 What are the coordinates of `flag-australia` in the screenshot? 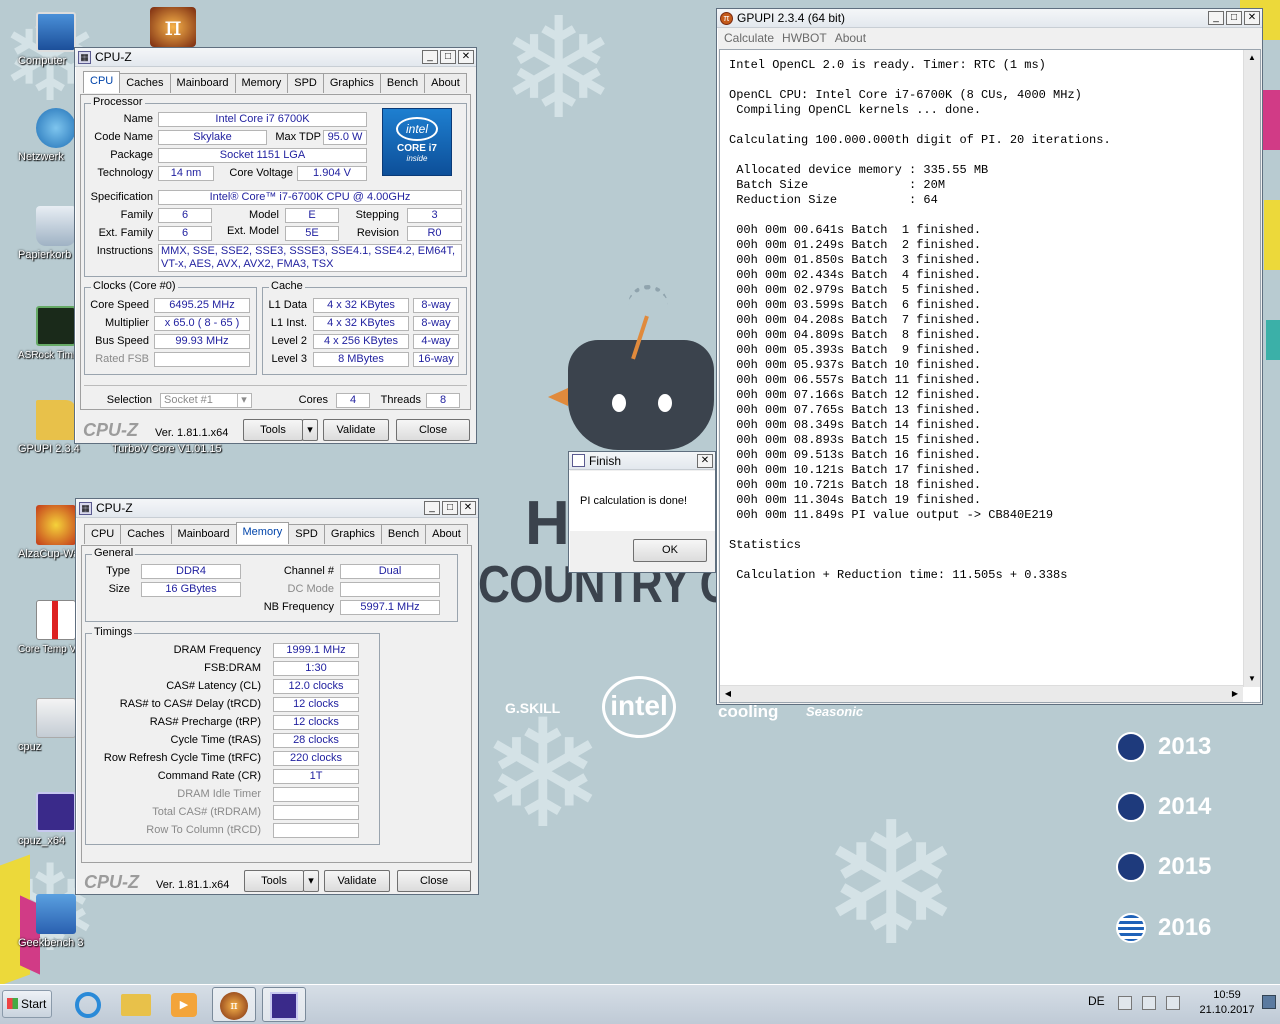 It's located at (1131, 807).